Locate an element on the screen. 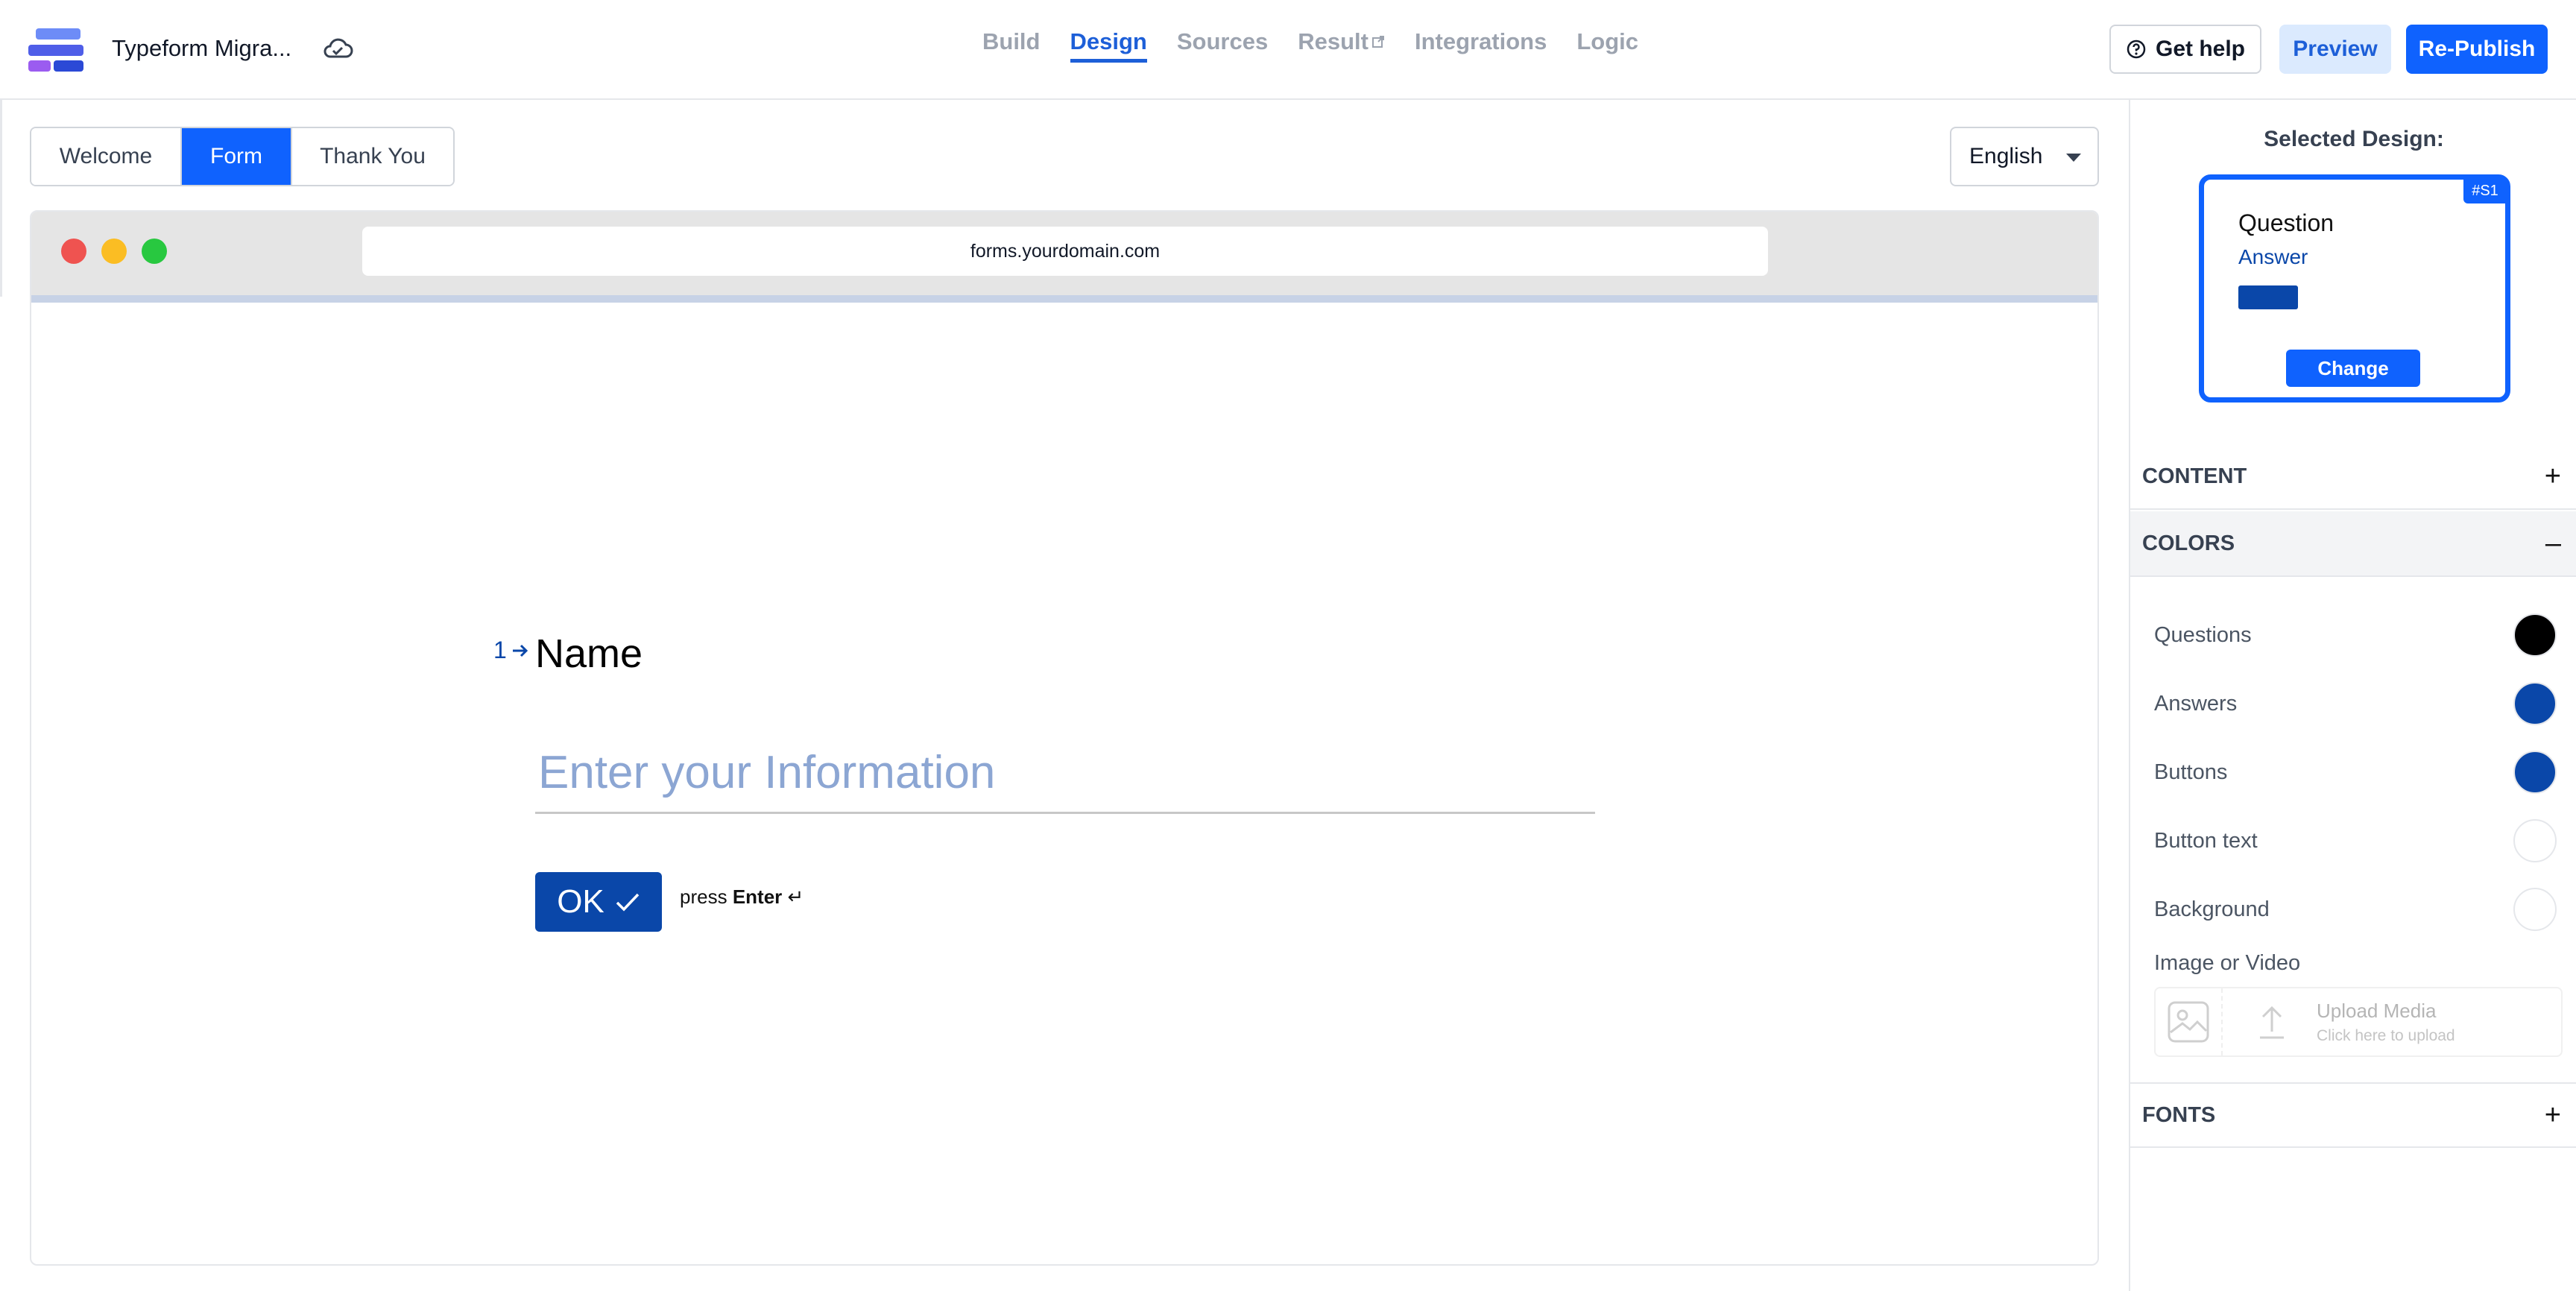  hint-key: Enter is located at coordinates (757, 897).